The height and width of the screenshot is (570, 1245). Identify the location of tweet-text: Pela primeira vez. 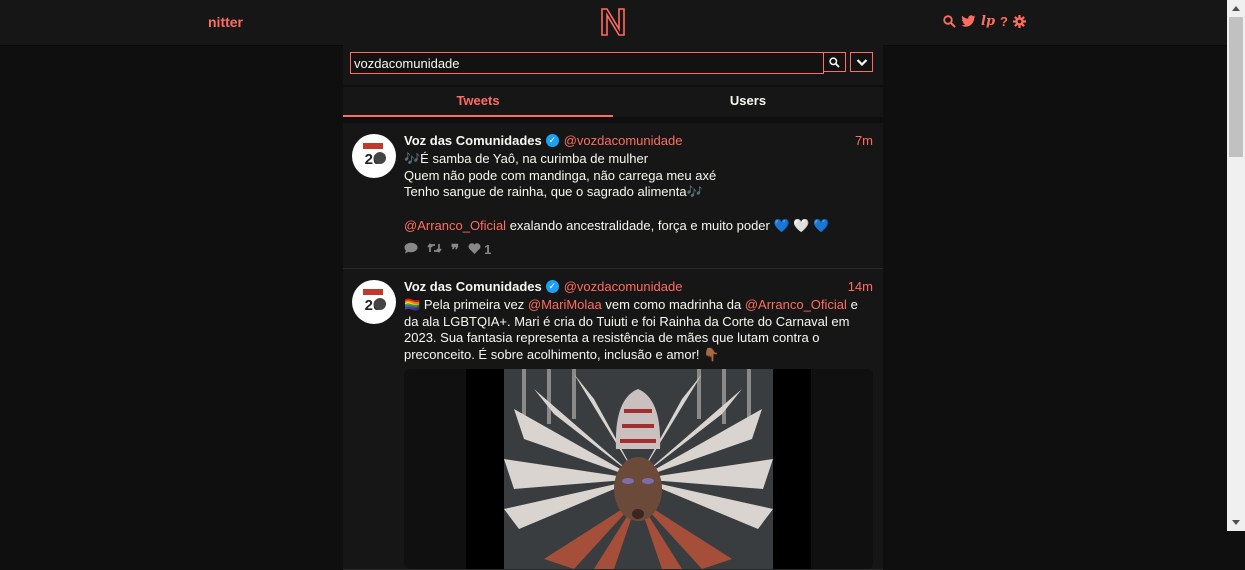
(474, 304).